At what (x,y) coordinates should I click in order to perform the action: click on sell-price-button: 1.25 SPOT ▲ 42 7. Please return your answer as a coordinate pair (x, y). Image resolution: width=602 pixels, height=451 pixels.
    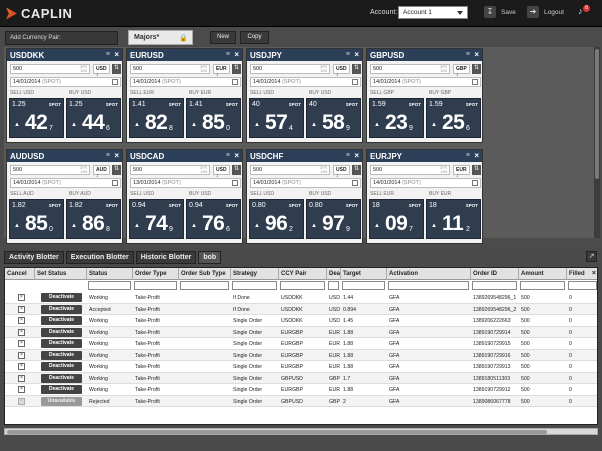
    Looking at the image, I should click on (36, 118).